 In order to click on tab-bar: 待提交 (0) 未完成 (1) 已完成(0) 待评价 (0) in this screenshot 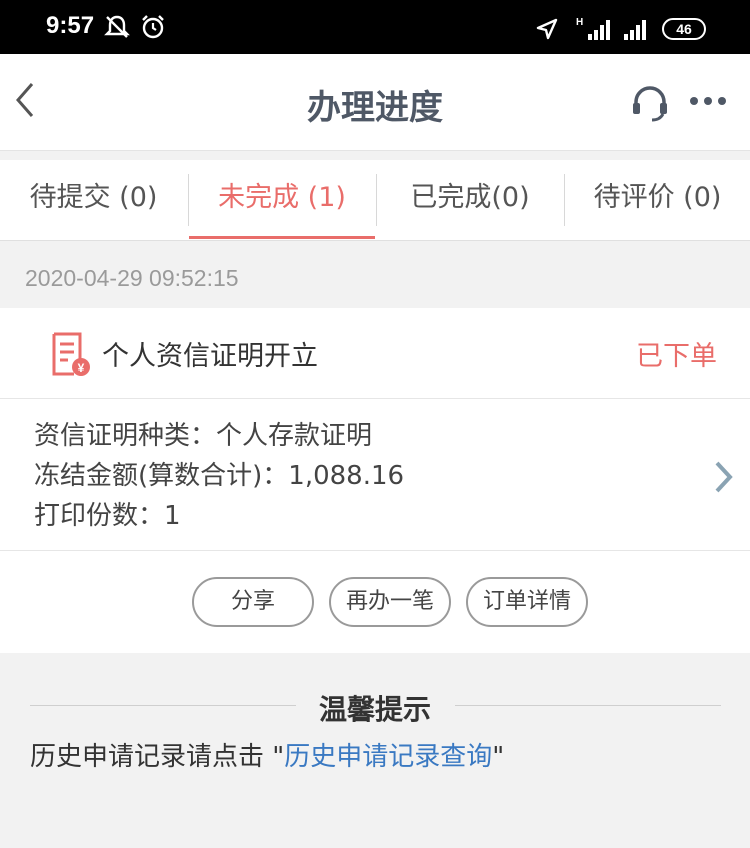, I will do `click(375, 200)`.